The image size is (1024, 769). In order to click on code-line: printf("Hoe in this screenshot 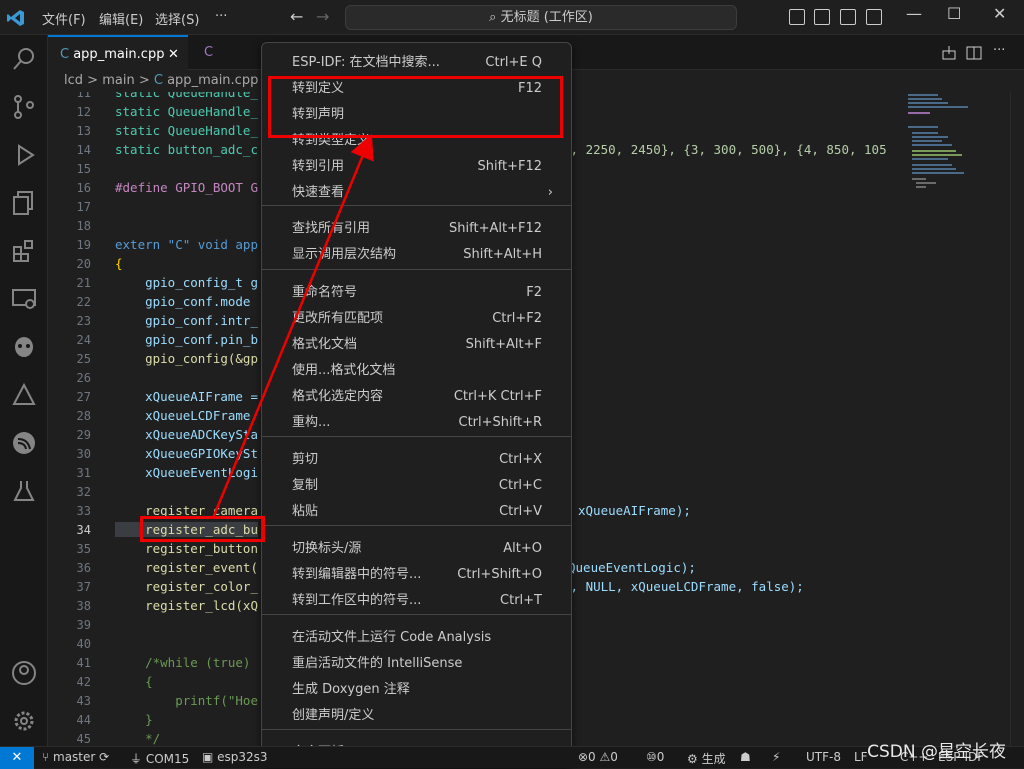, I will do `click(186, 700)`.